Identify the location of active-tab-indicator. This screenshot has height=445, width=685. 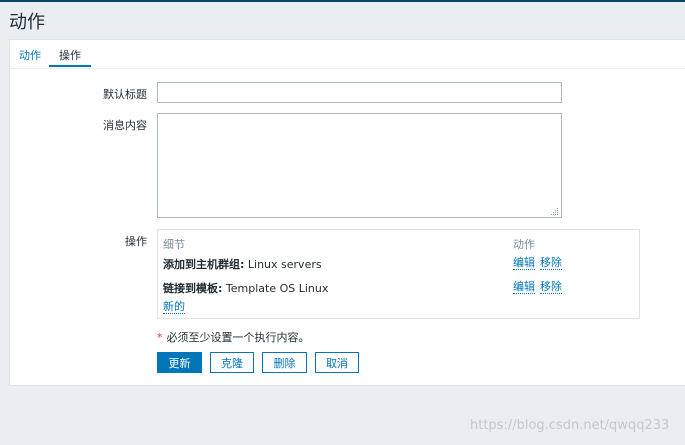
(70, 66).